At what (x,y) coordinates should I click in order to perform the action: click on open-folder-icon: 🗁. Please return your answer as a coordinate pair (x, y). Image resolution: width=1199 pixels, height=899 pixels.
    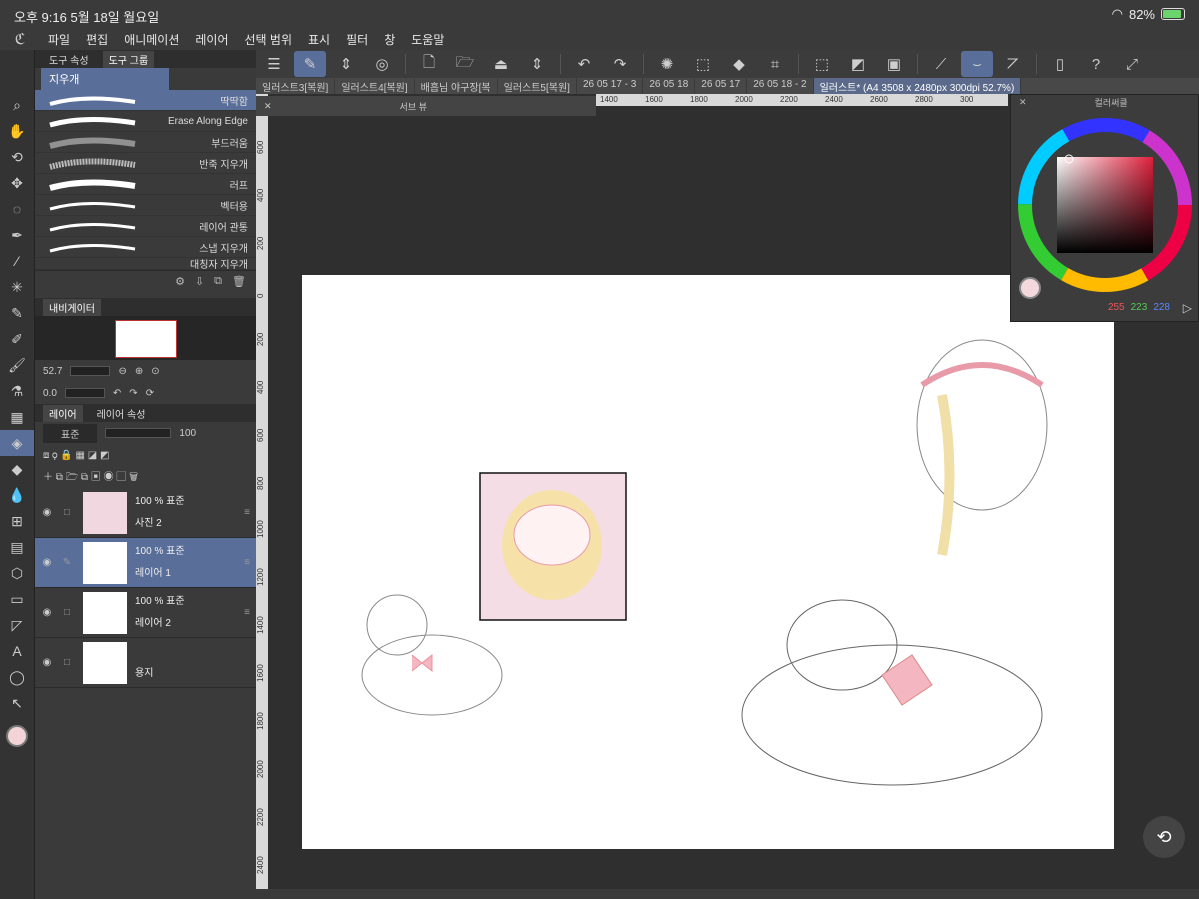
    Looking at the image, I should click on (465, 64).